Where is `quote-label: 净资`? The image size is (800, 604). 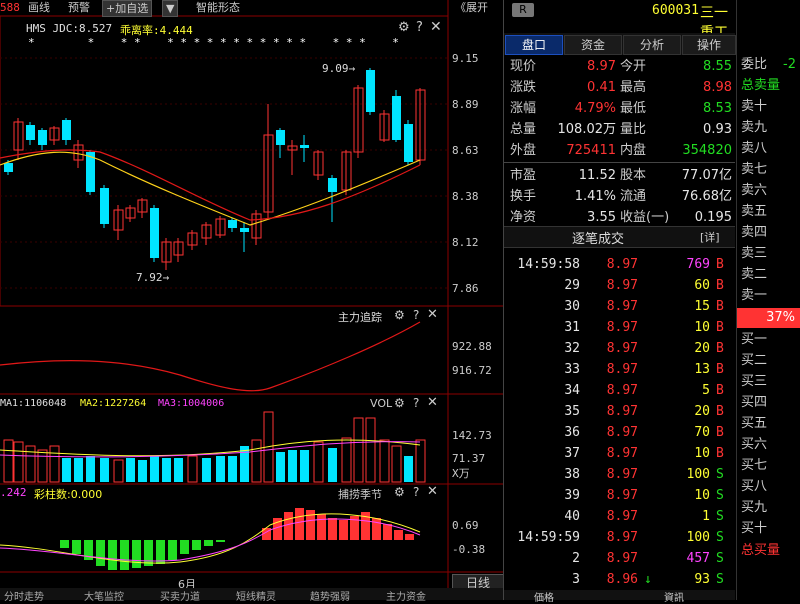
quote-label: 净资 is located at coordinates (523, 217).